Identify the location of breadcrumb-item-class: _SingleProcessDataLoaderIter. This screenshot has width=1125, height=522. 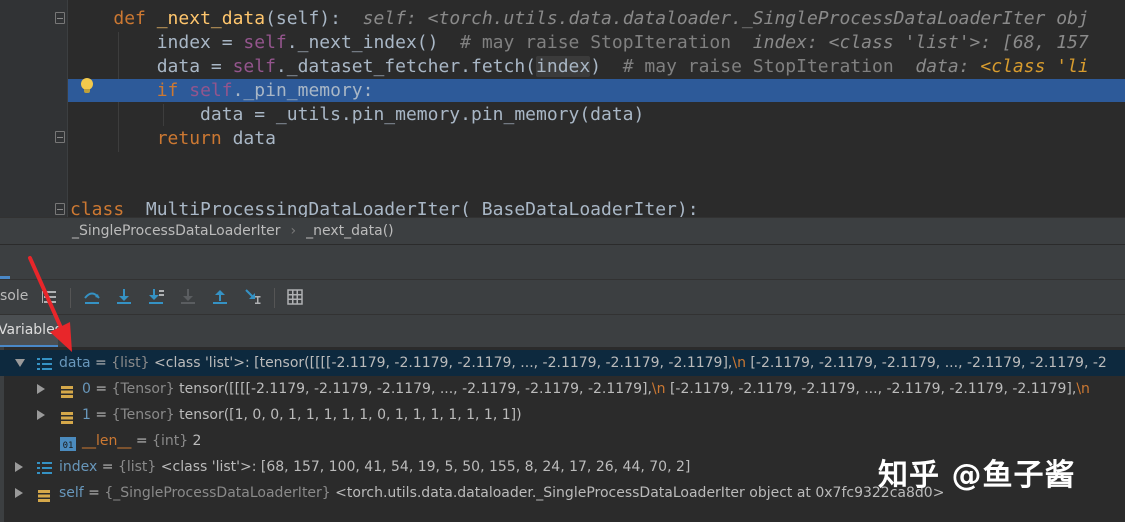
(176, 231).